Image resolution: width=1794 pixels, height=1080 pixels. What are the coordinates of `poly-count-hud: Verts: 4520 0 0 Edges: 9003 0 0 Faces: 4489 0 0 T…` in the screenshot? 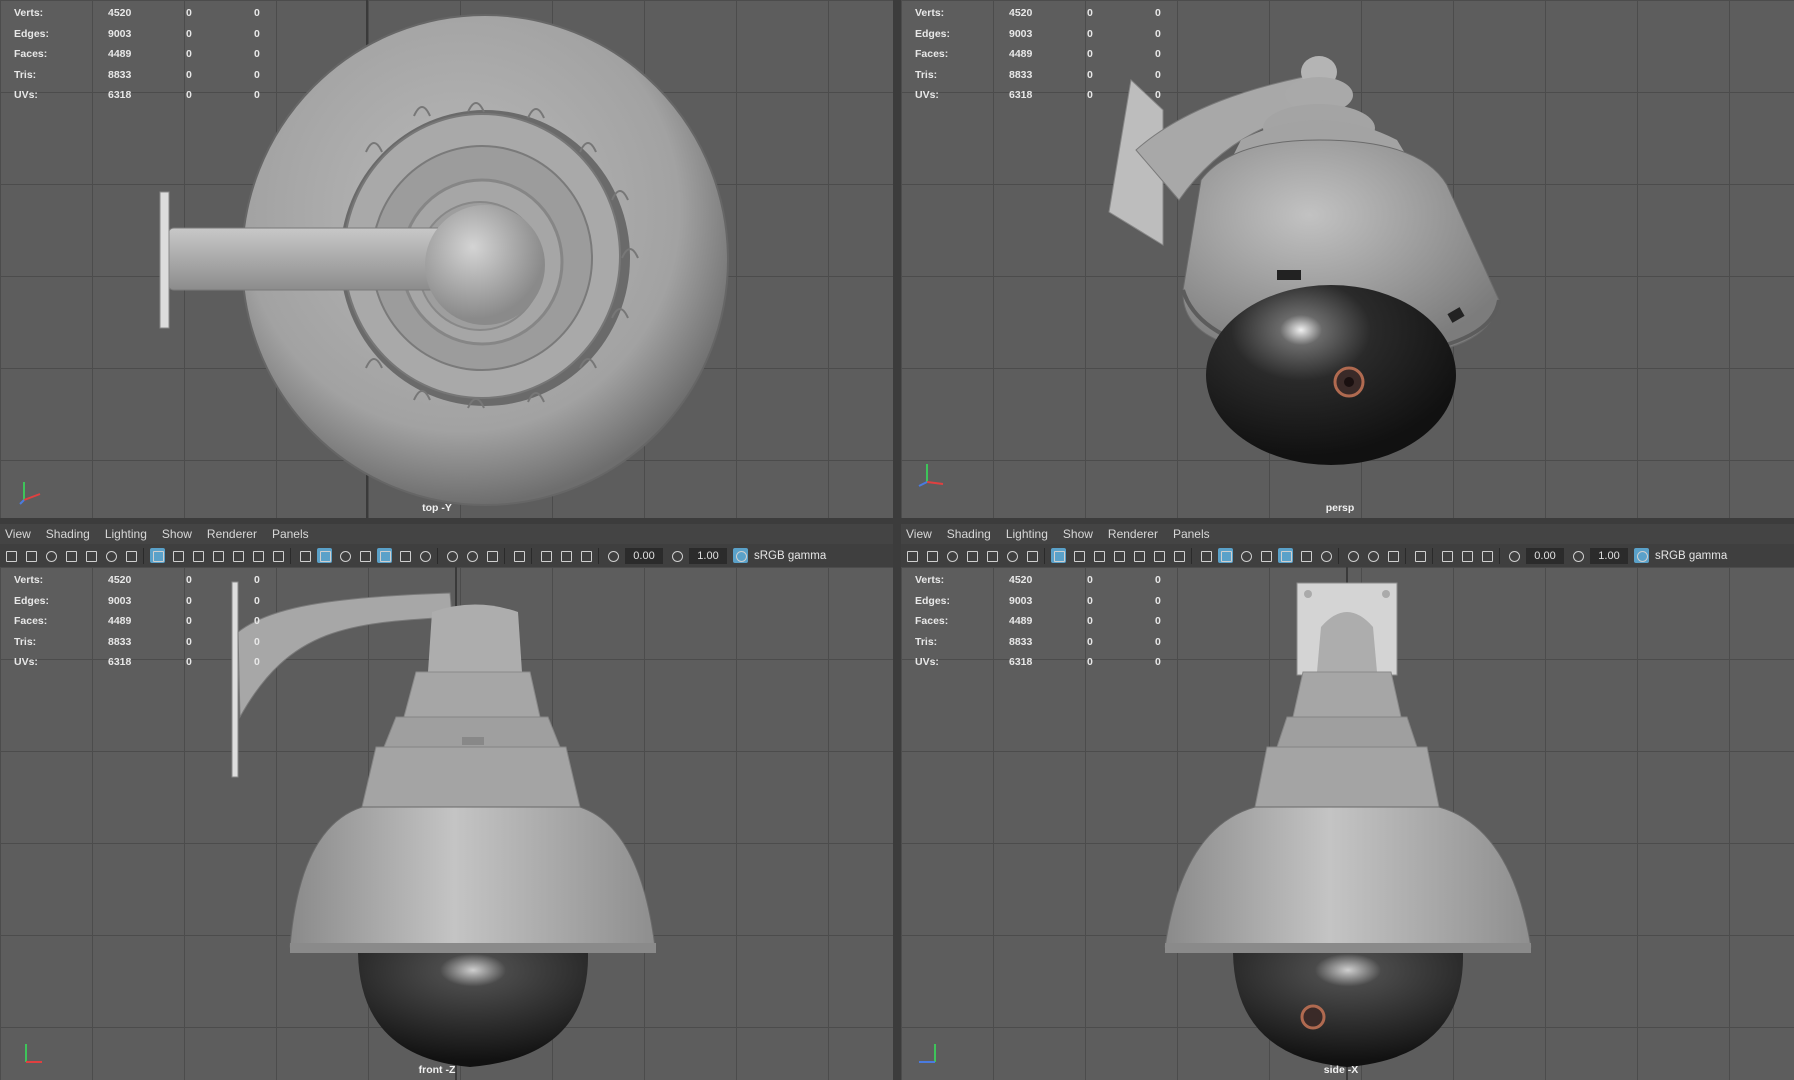 It's located at (137, 54).